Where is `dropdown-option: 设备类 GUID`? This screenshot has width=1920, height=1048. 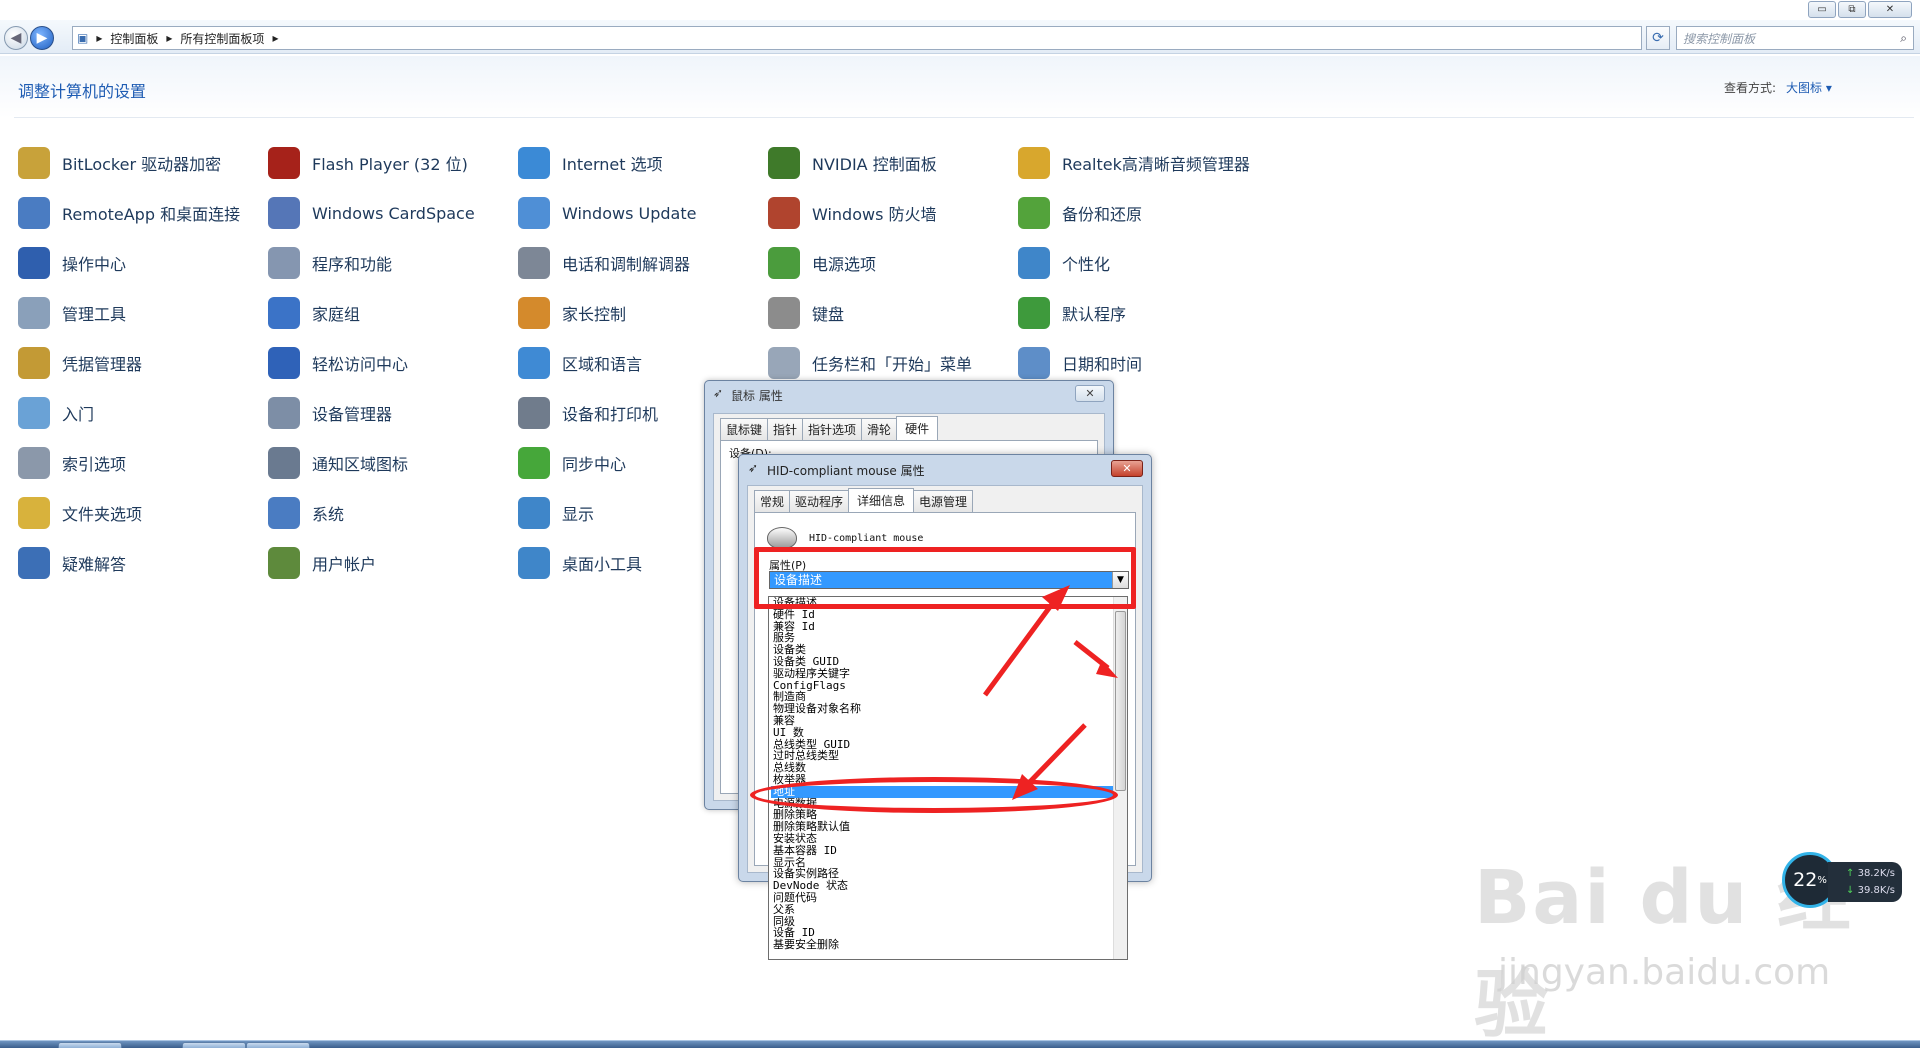 dropdown-option: 设备类 GUID is located at coordinates (949, 662).